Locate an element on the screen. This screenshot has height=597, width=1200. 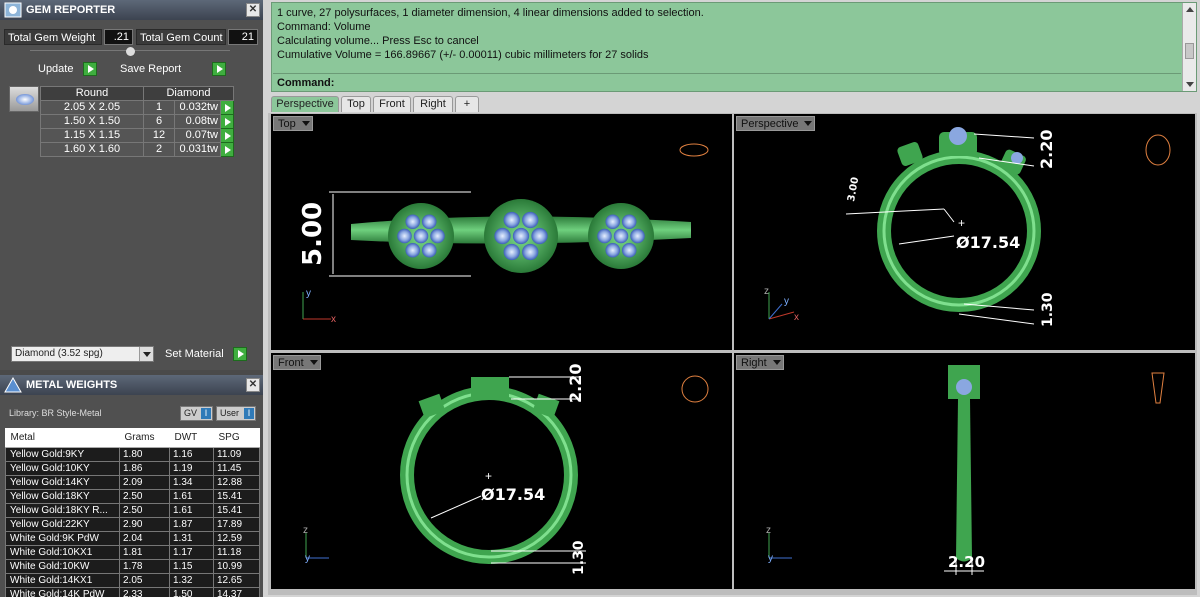
metal-row: White Gold:14K PdW 2.33 1.50 14.37 is located at coordinates (132, 591).